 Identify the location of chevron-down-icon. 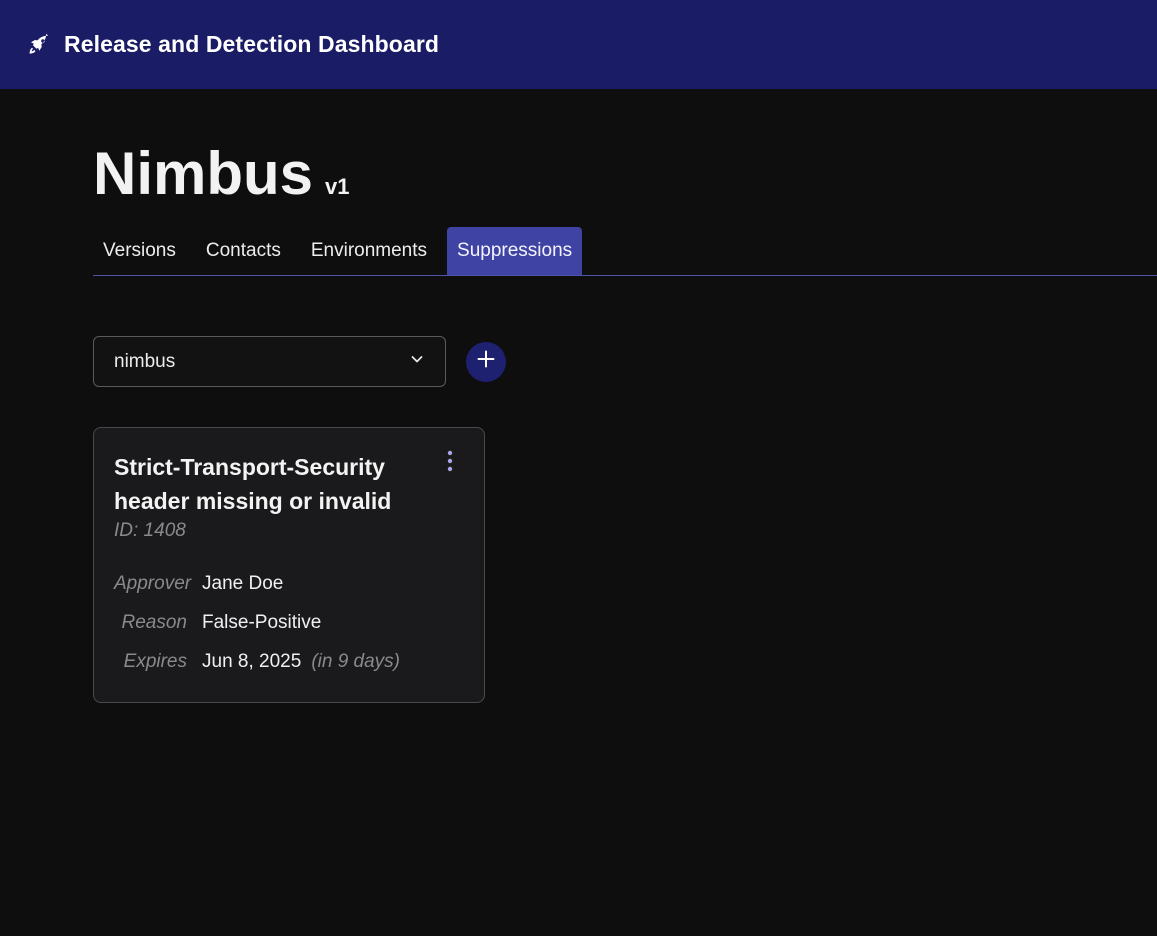
(417, 362).